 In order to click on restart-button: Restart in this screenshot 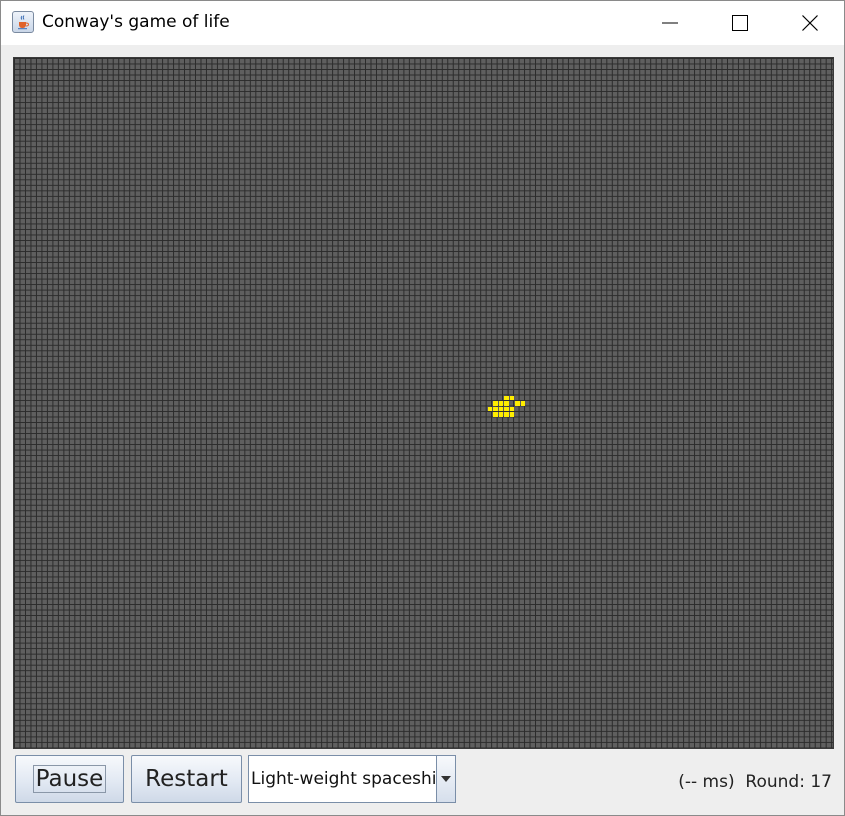, I will do `click(186, 779)`.